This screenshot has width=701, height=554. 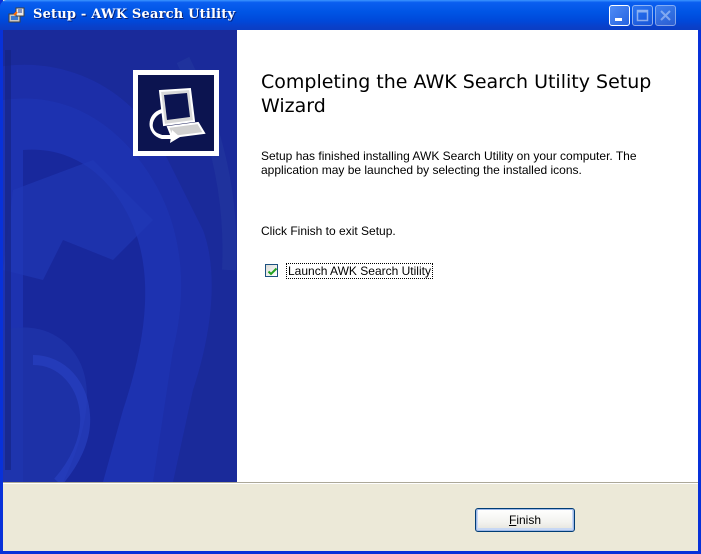 What do you see at coordinates (328, 231) in the screenshot?
I see `exit-instruction: Click Finish to exit Setup.` at bounding box center [328, 231].